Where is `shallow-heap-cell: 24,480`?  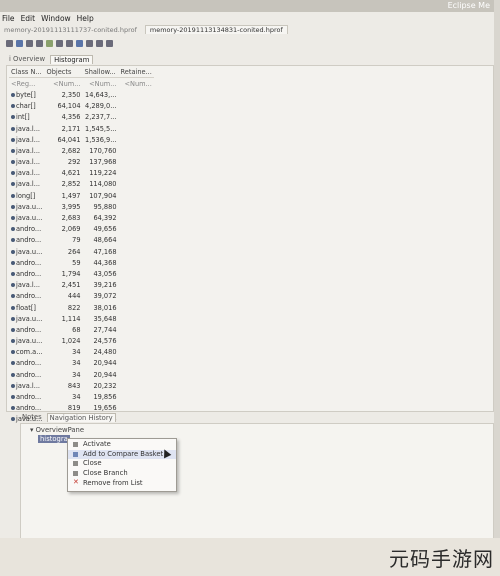 shallow-heap-cell: 24,480 is located at coordinates (105, 352).